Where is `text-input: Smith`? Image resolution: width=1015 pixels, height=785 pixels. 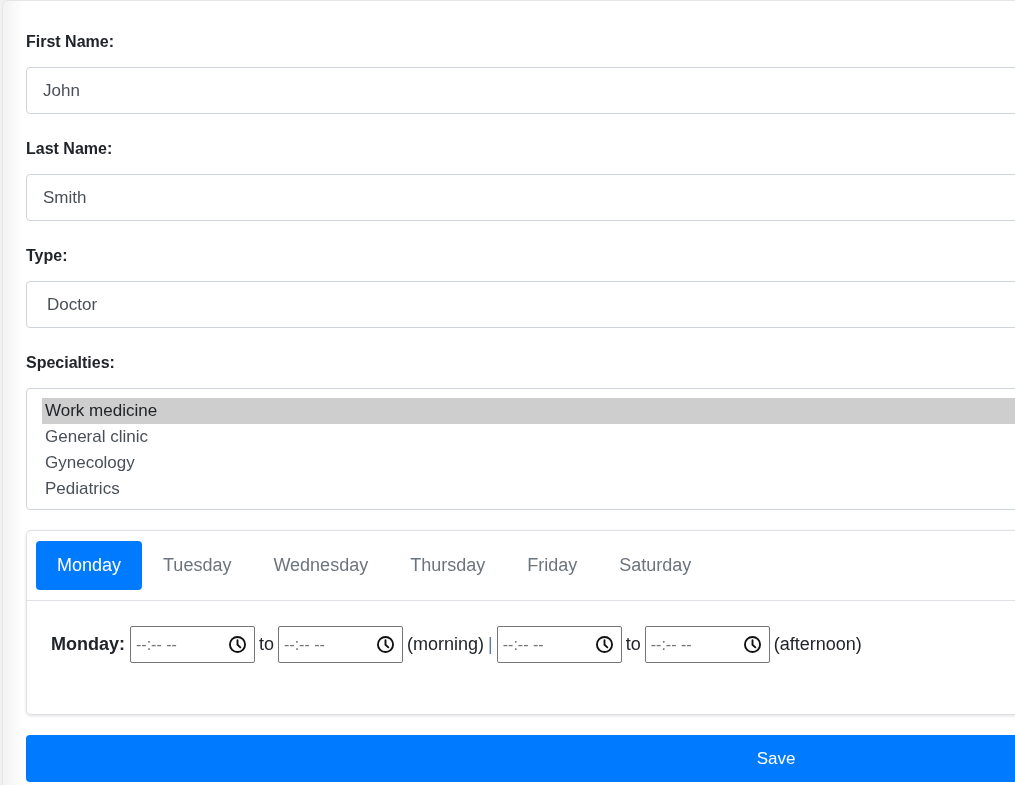
text-input: Smith is located at coordinates (520, 197).